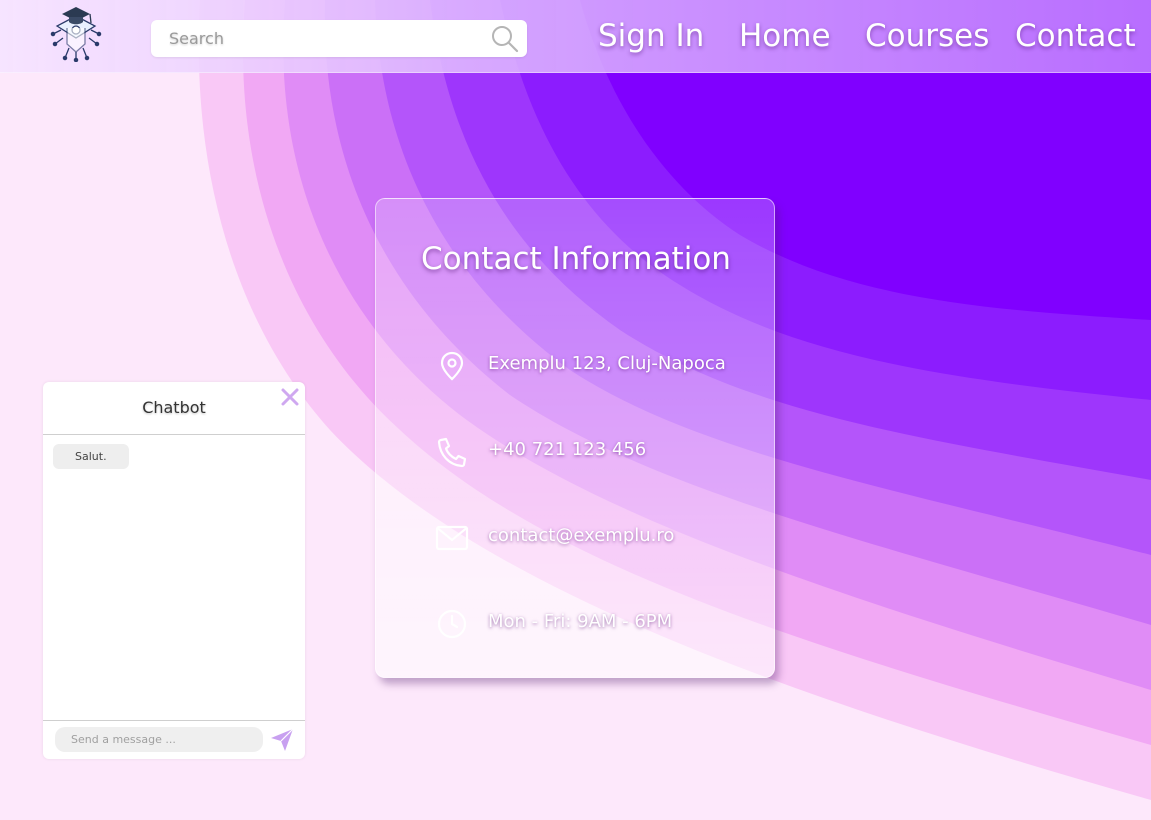  Describe the element at coordinates (785, 36) in the screenshot. I see `nav-home: Home` at that location.